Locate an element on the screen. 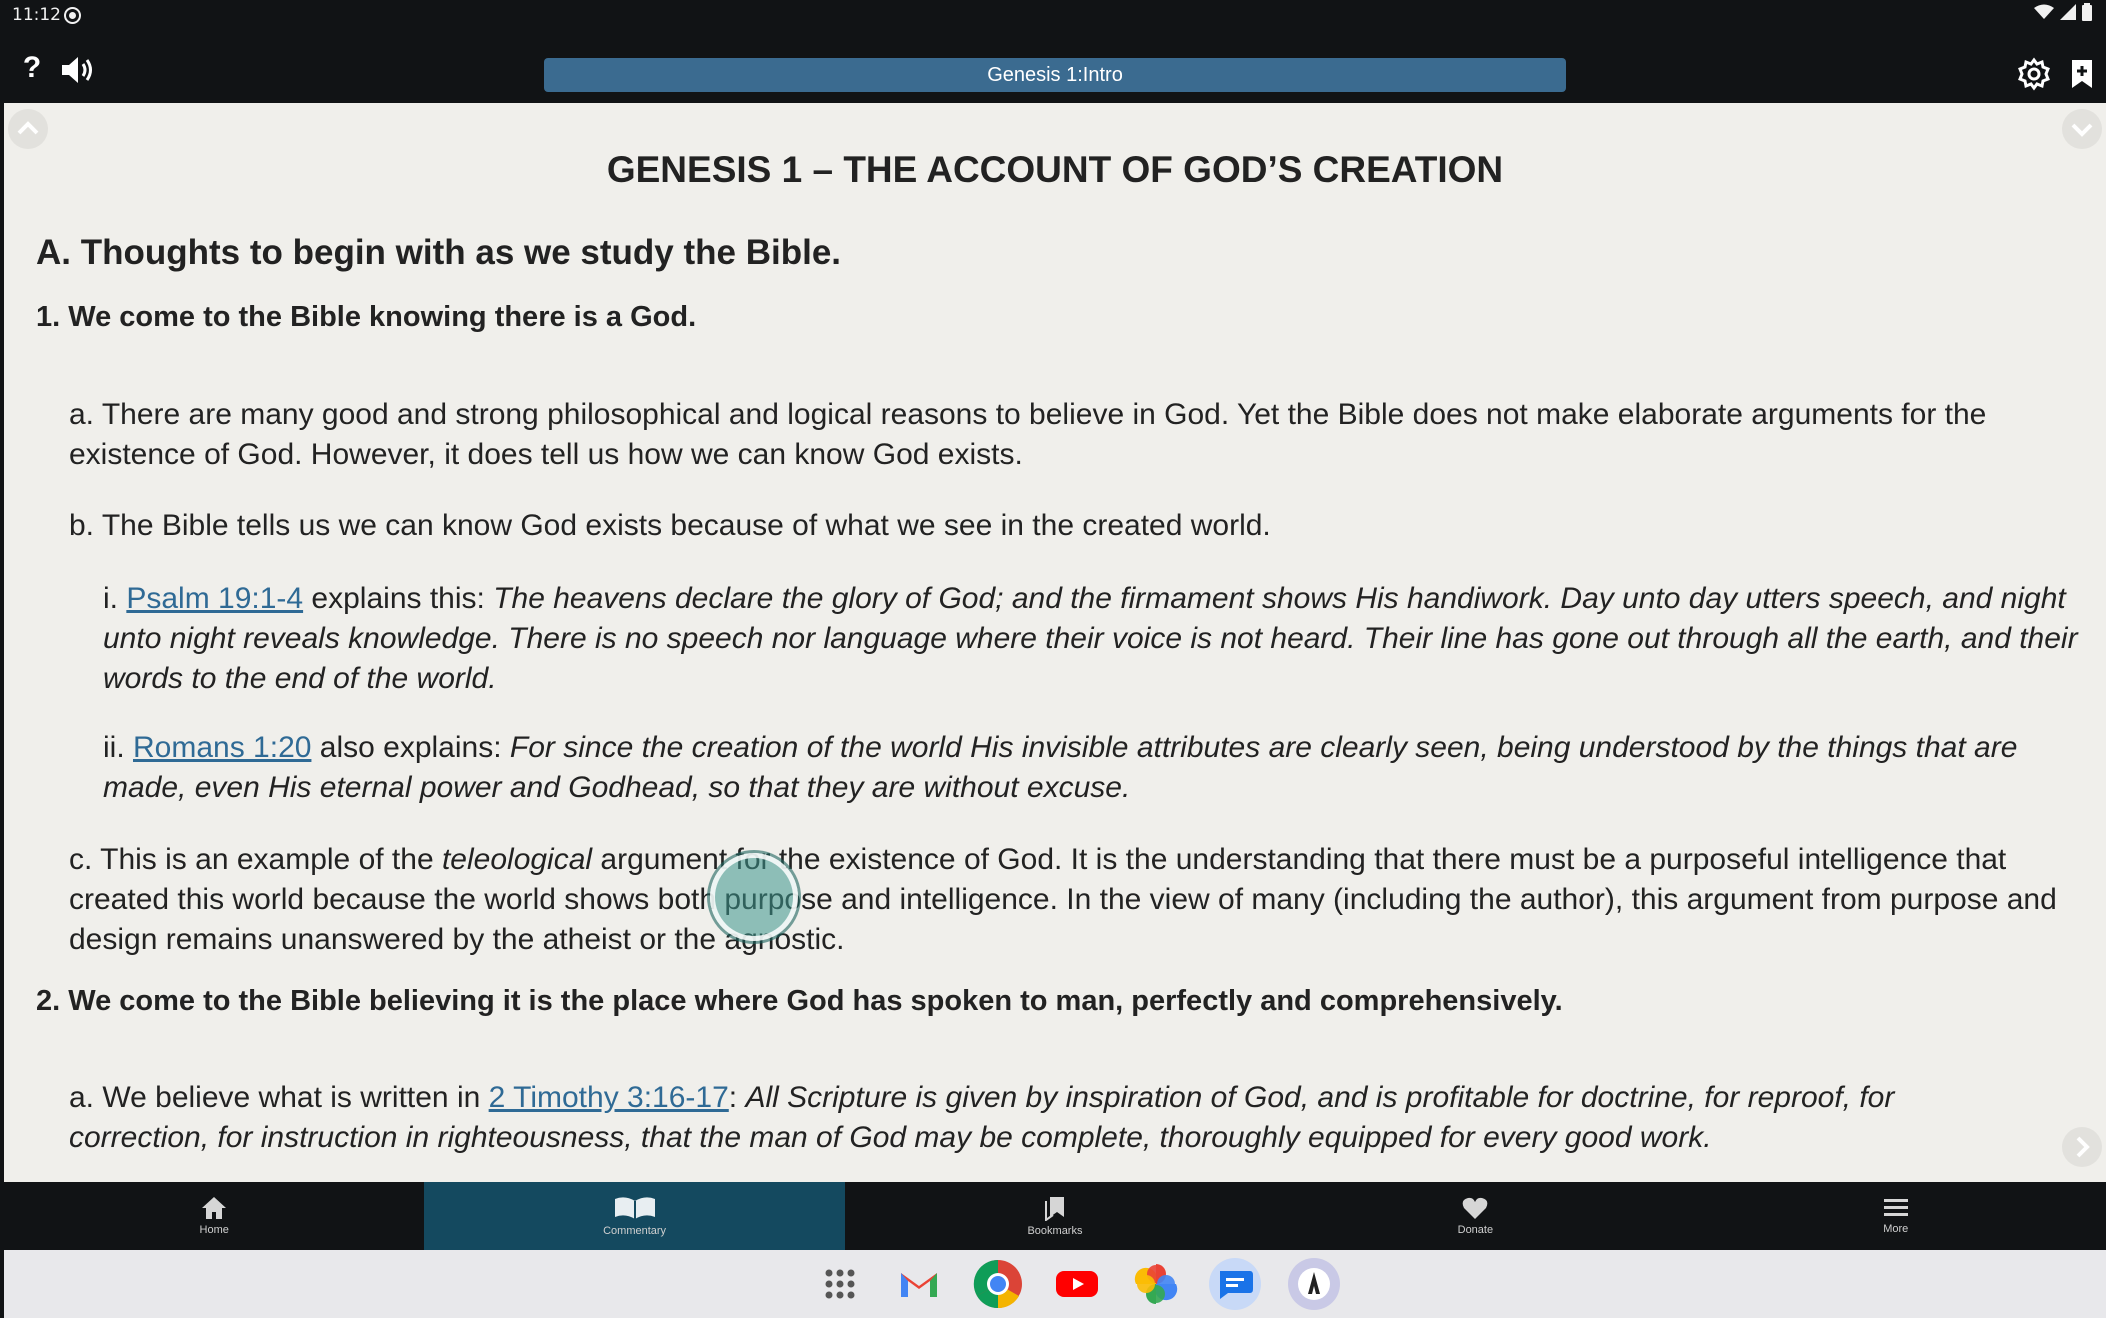  next-page-button is located at coordinates (2082, 1147).